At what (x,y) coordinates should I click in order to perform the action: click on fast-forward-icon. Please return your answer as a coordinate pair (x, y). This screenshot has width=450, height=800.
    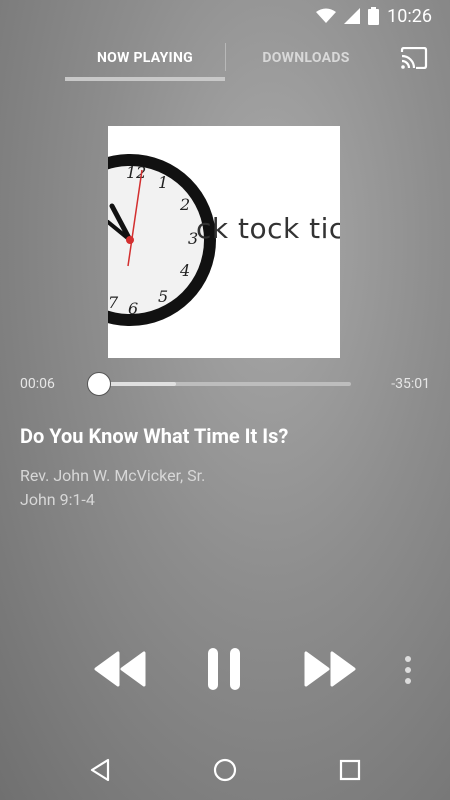
    Looking at the image, I should click on (330, 669).